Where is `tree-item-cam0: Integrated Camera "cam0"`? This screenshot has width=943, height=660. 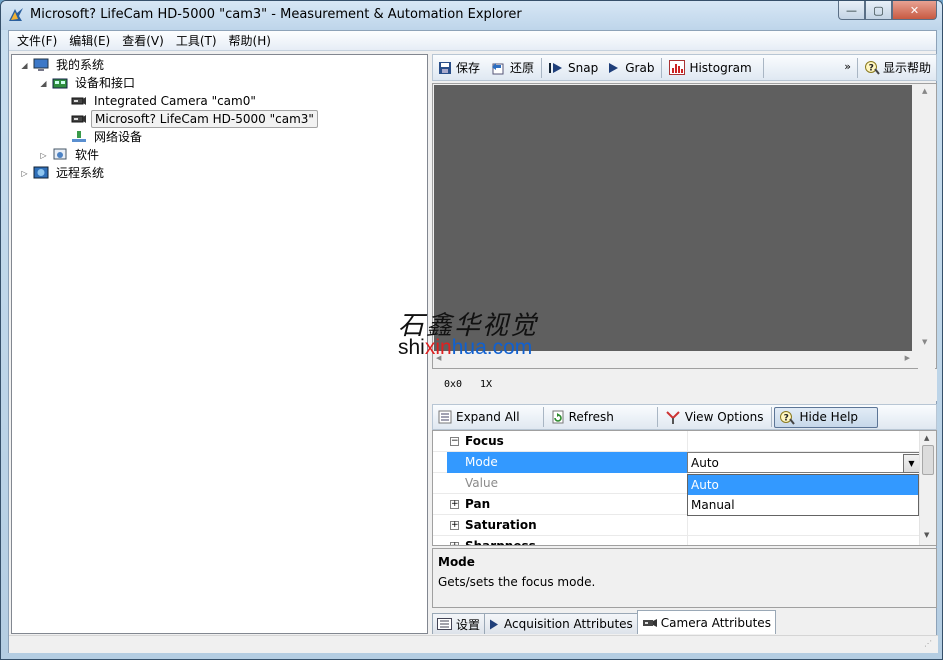
tree-item-cam0: Integrated Camera "cam0" is located at coordinates (165, 101).